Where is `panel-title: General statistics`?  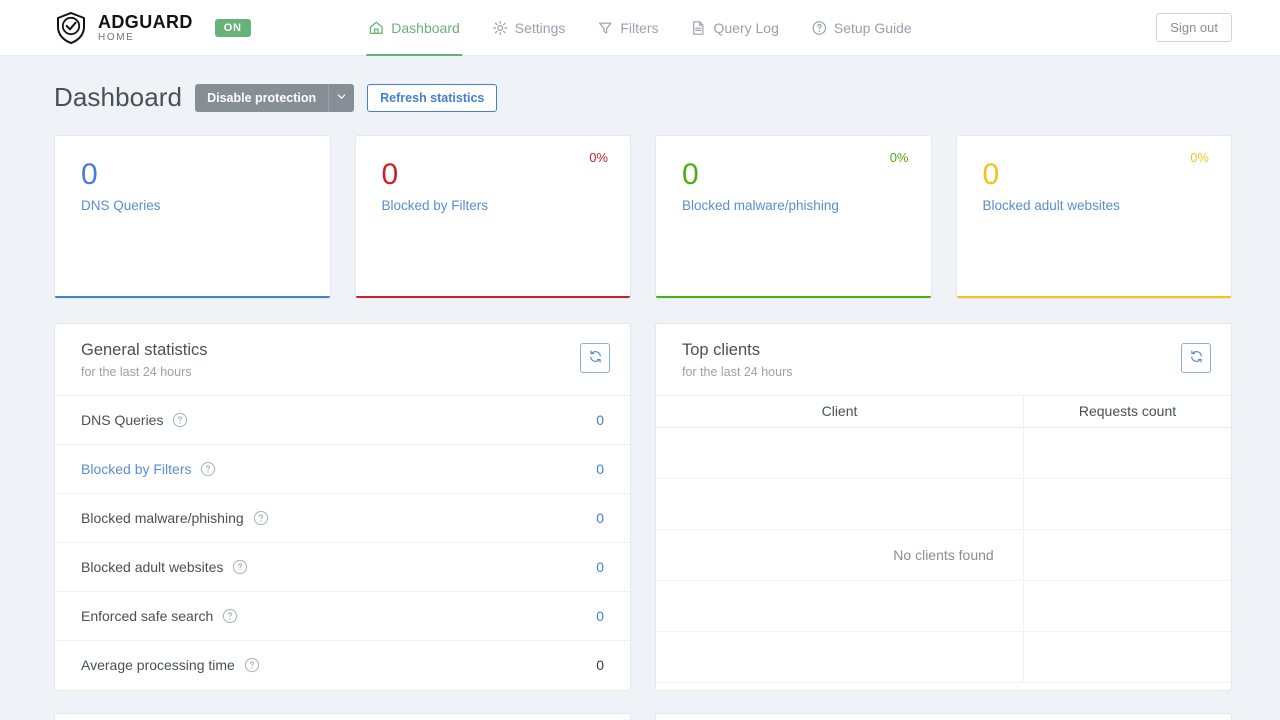 panel-title: General statistics is located at coordinates (144, 350).